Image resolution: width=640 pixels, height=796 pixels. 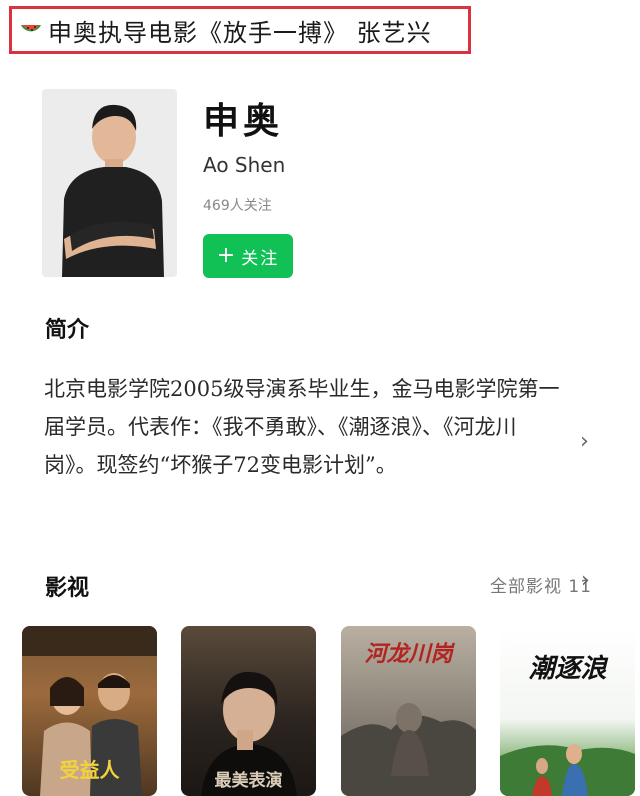 I want to click on headline-text: 申奥执导电影《放手一搏》 张艺兴, so click(x=240, y=32).